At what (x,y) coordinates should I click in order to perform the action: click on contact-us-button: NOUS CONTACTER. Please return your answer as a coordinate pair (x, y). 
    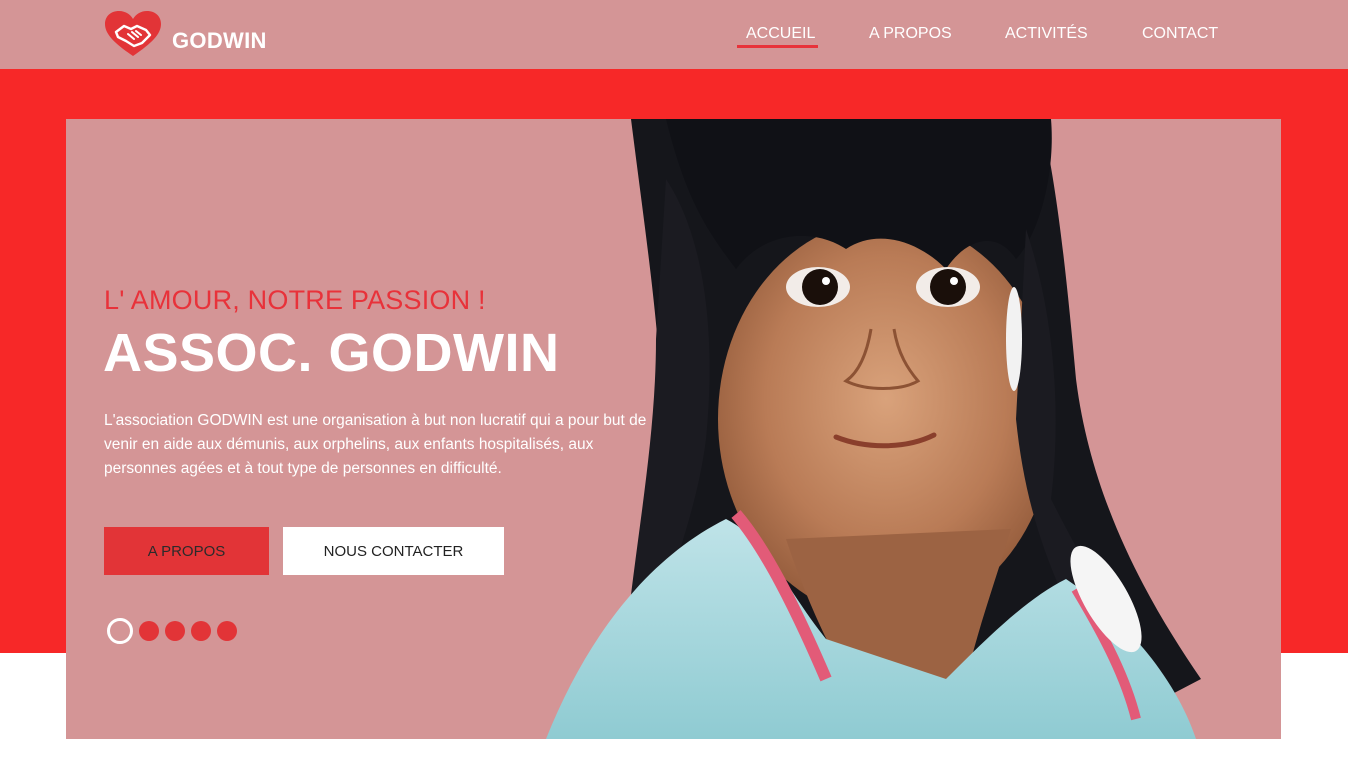
    Looking at the image, I should click on (393, 551).